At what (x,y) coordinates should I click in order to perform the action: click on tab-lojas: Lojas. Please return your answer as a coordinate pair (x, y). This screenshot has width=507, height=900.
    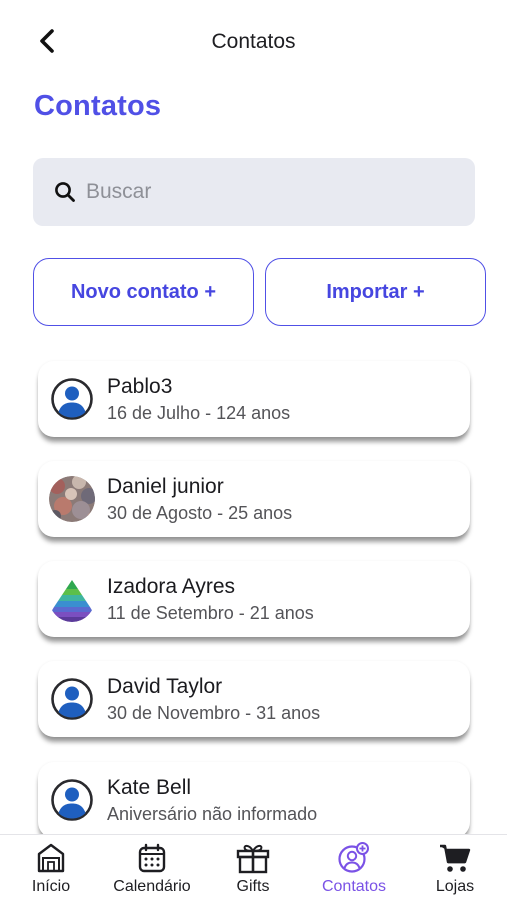
    Looking at the image, I should click on (455, 867).